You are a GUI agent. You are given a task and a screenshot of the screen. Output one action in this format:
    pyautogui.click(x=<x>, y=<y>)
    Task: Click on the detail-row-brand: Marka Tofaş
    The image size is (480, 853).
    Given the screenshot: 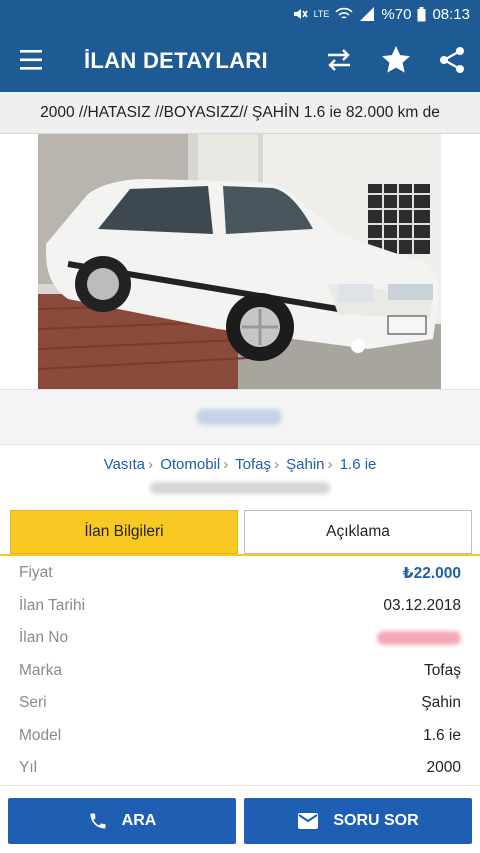 What is the action you would take?
    pyautogui.click(x=240, y=671)
    